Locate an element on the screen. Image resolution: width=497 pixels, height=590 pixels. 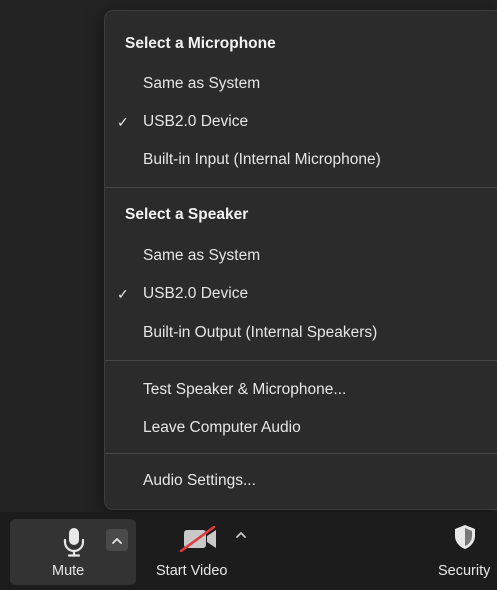
speaker-section-title: Select a Speaker is located at coordinates (187, 214).